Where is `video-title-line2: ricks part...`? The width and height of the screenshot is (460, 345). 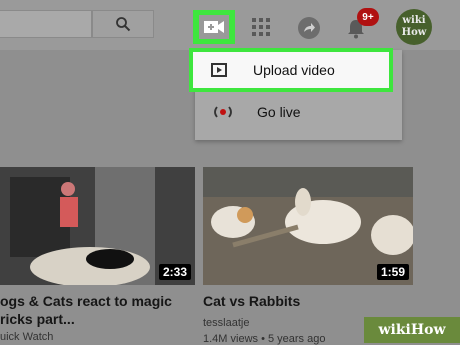
video-title-line2: ricks part... is located at coordinates (37, 319).